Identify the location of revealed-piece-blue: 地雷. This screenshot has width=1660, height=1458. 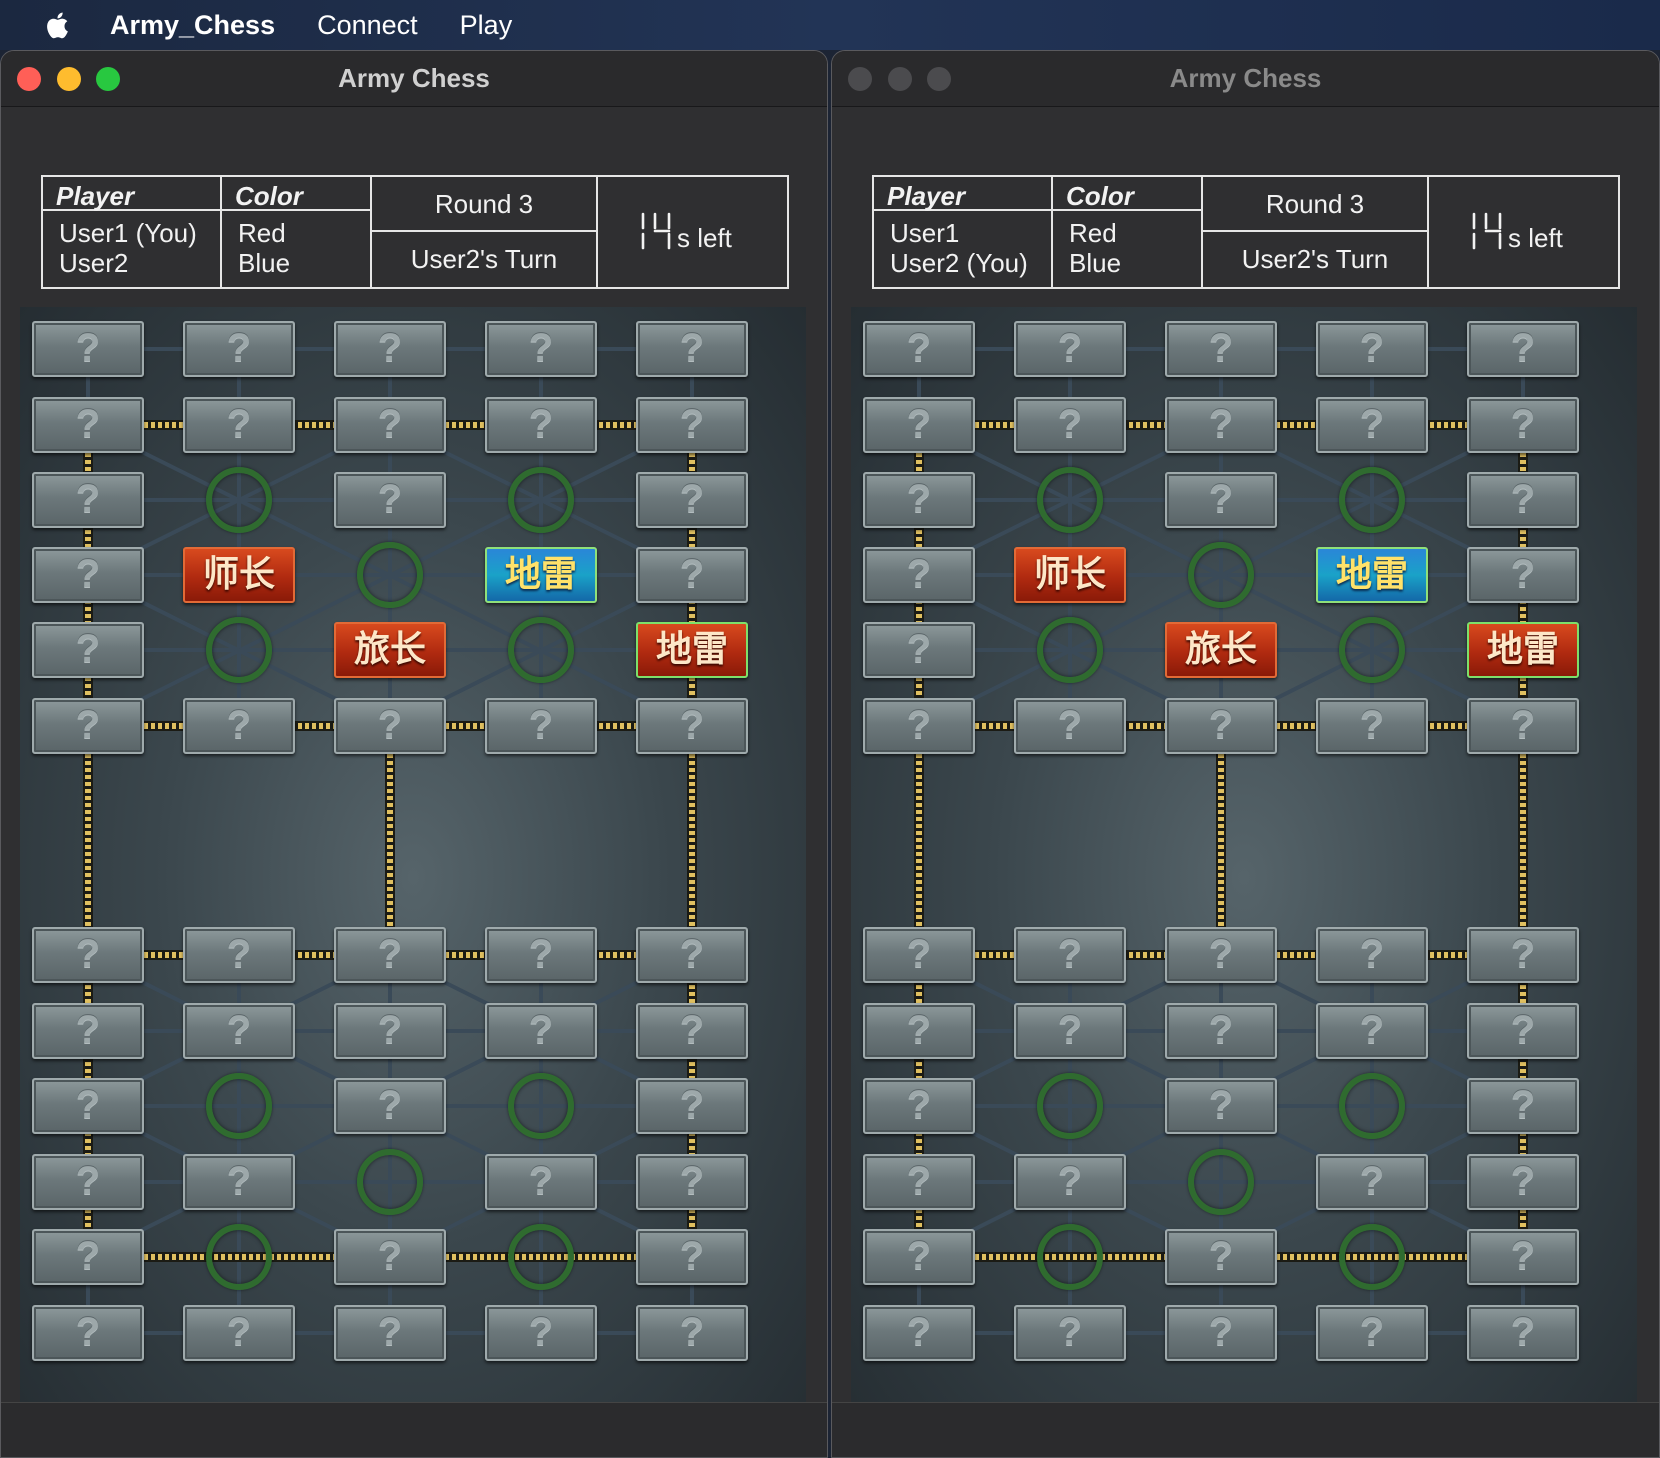
(1372, 575).